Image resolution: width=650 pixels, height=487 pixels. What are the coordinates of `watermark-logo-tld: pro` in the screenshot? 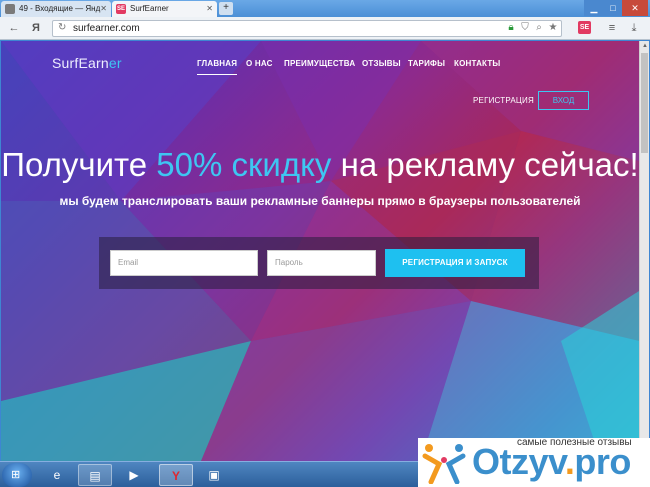 It's located at (602, 461).